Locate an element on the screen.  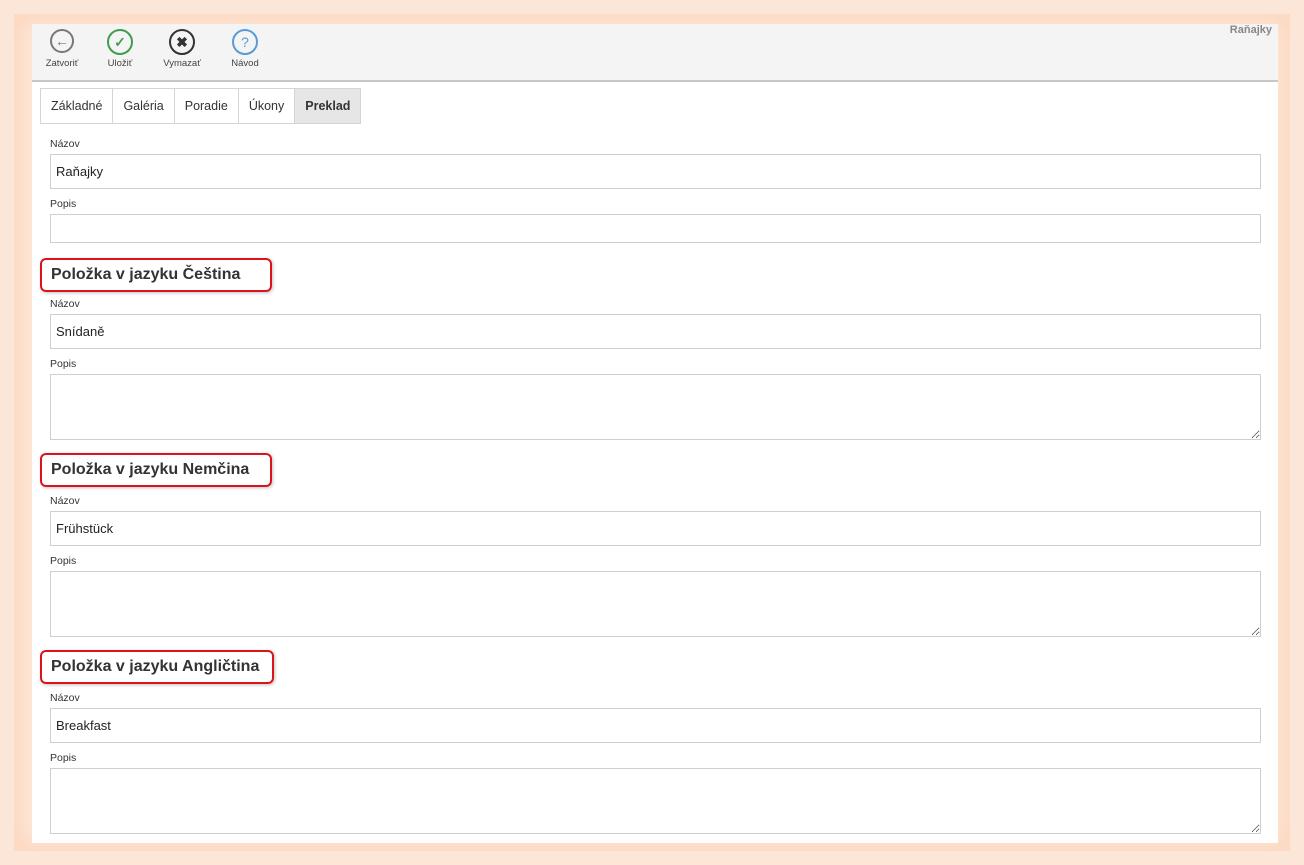
german-name-label: Názov is located at coordinates (65, 501).